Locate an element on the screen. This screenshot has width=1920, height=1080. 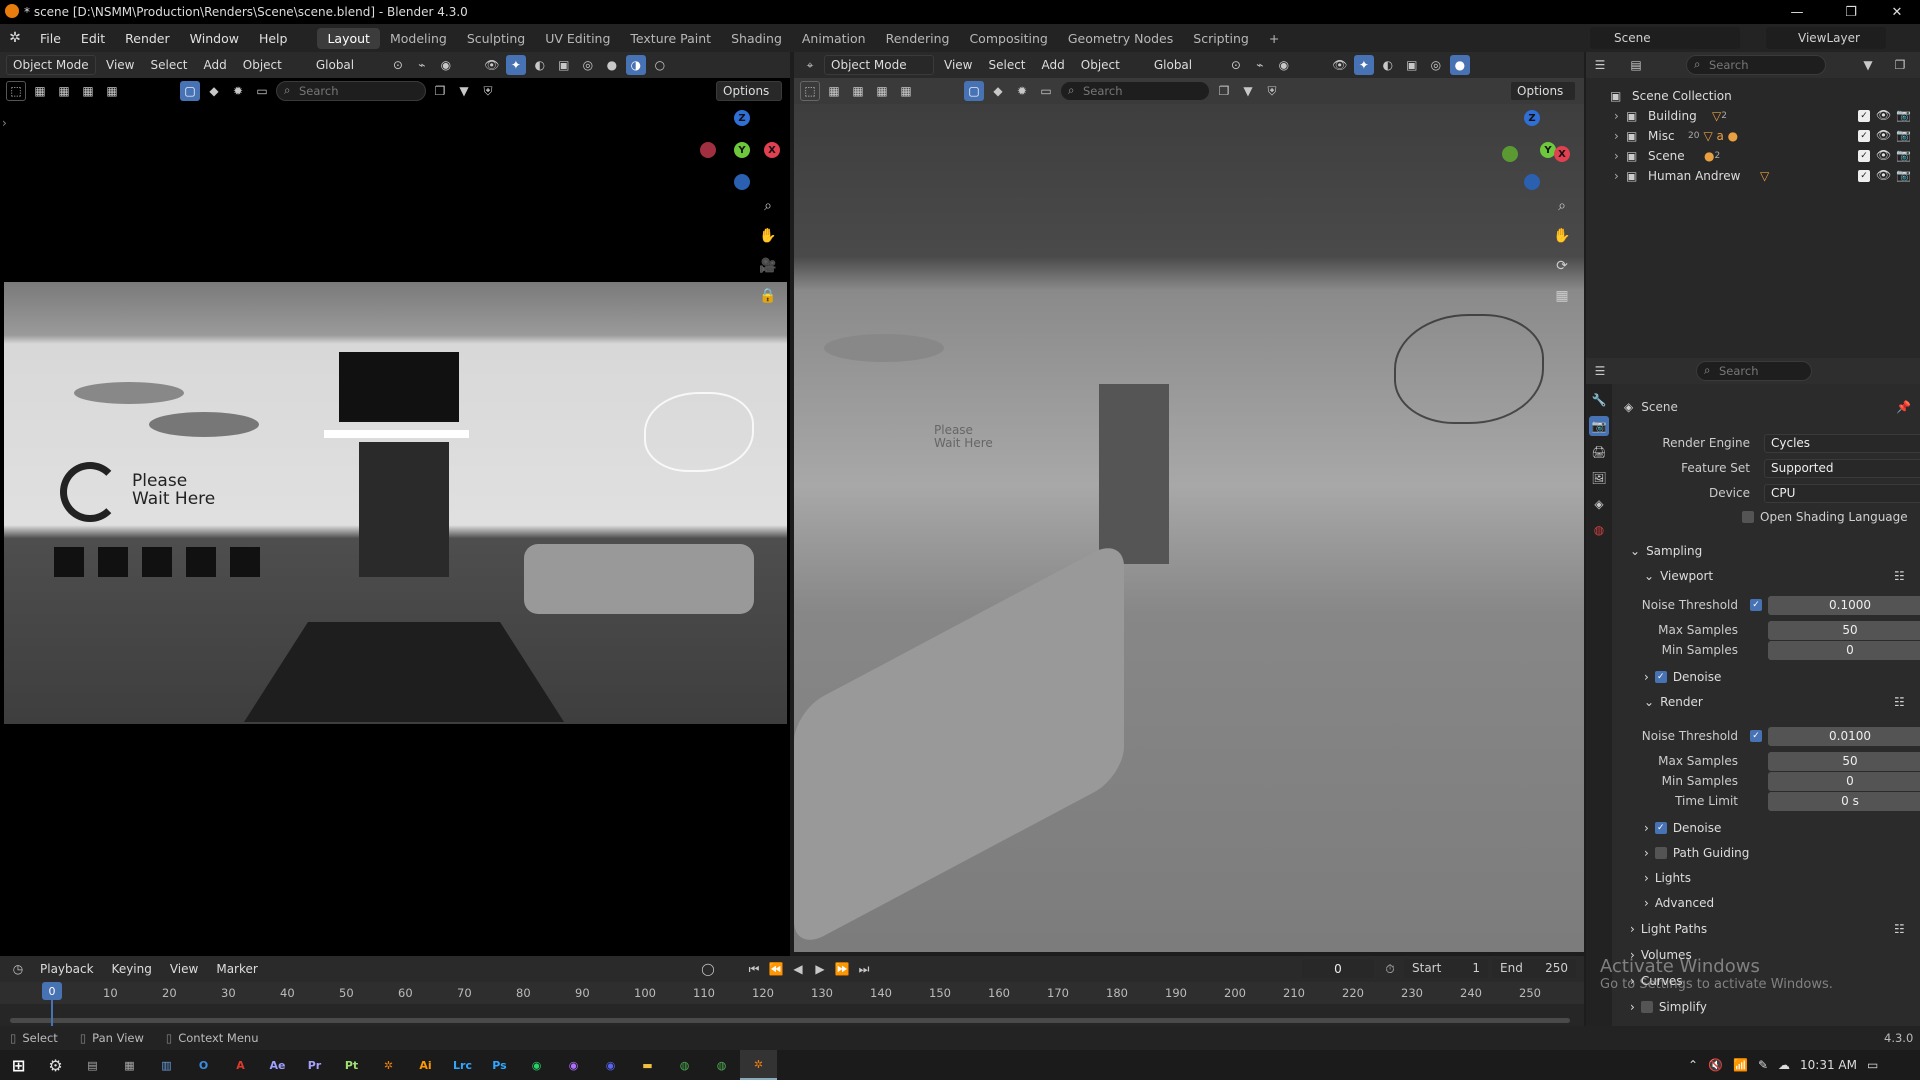
settings-icon: ⚙ is located at coordinates (55, 1065).